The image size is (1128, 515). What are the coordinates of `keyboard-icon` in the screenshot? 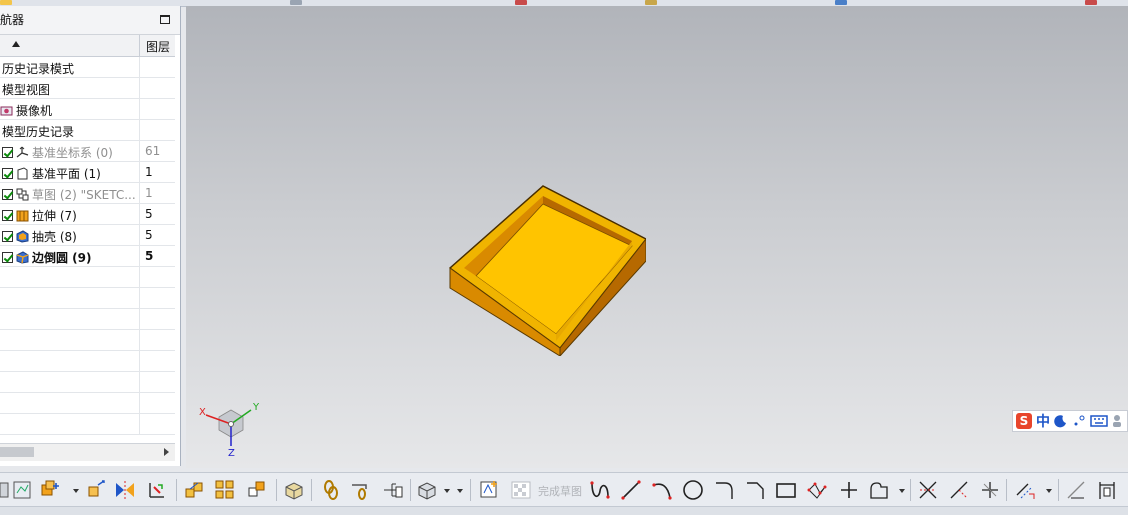 It's located at (1099, 421).